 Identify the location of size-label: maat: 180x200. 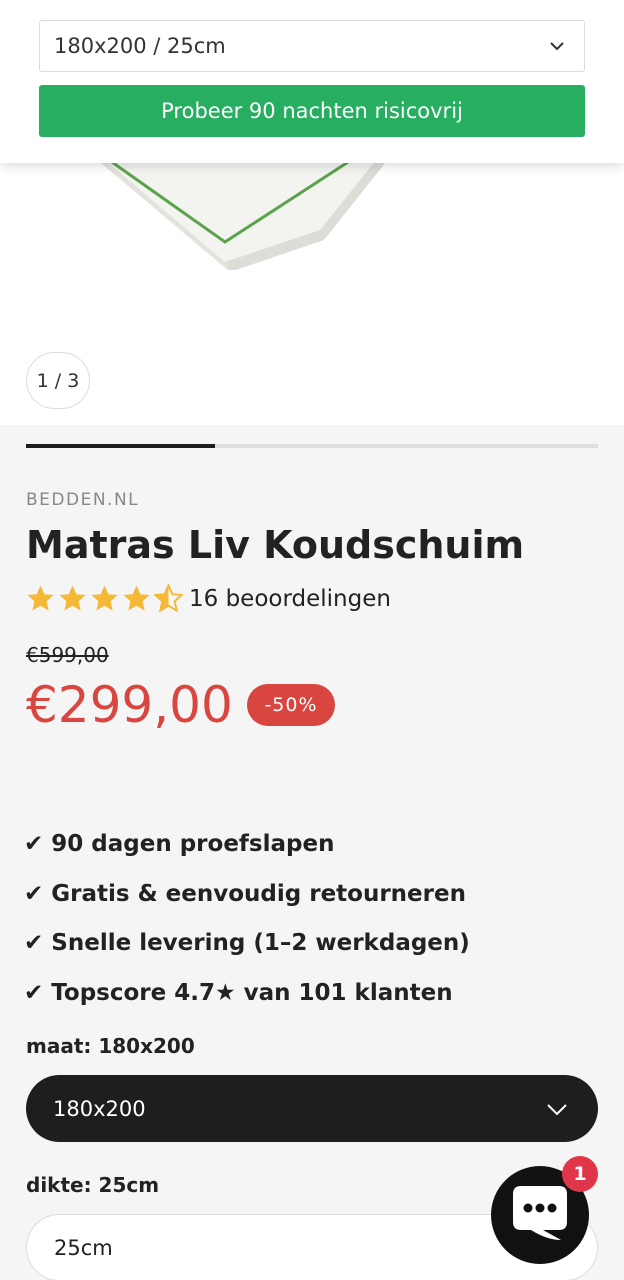
(110, 1046).